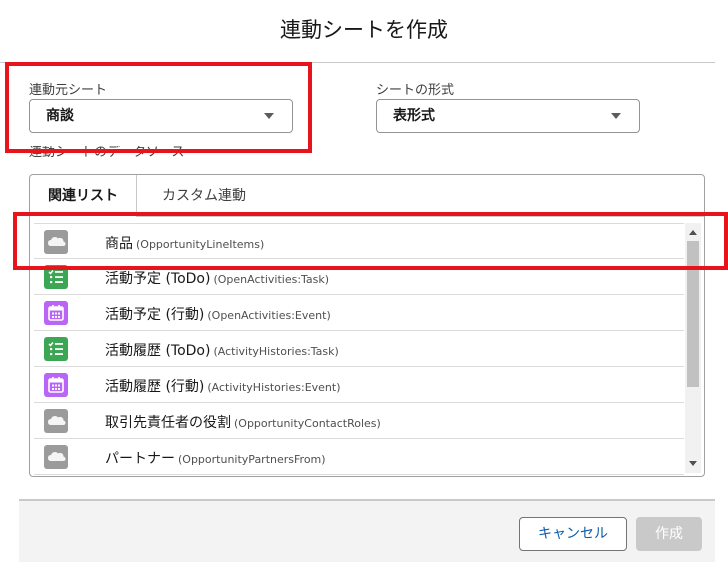 The width and height of the screenshot is (728, 562). What do you see at coordinates (140, 459) in the screenshot?
I see `list-item-name: パートナー` at bounding box center [140, 459].